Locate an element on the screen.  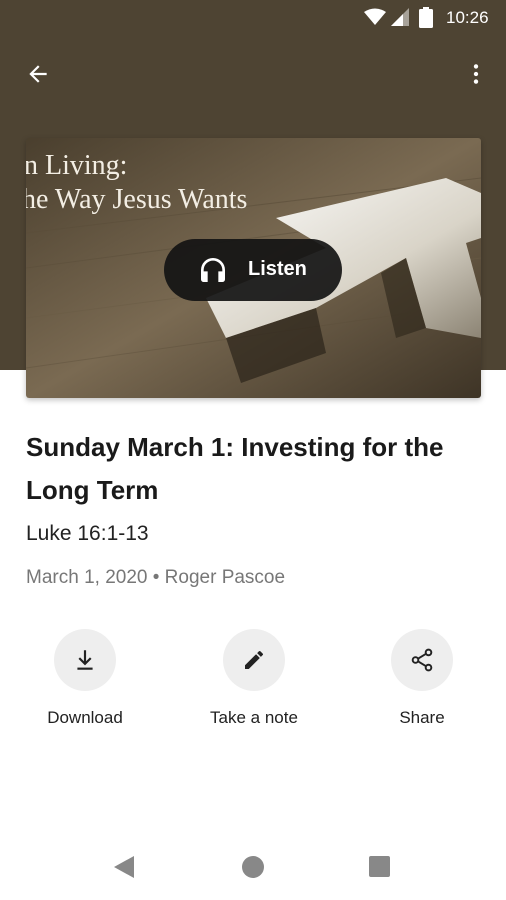
sermon-meta: March 1, 2020 • Roger Pascoe is located at coordinates (156, 577).